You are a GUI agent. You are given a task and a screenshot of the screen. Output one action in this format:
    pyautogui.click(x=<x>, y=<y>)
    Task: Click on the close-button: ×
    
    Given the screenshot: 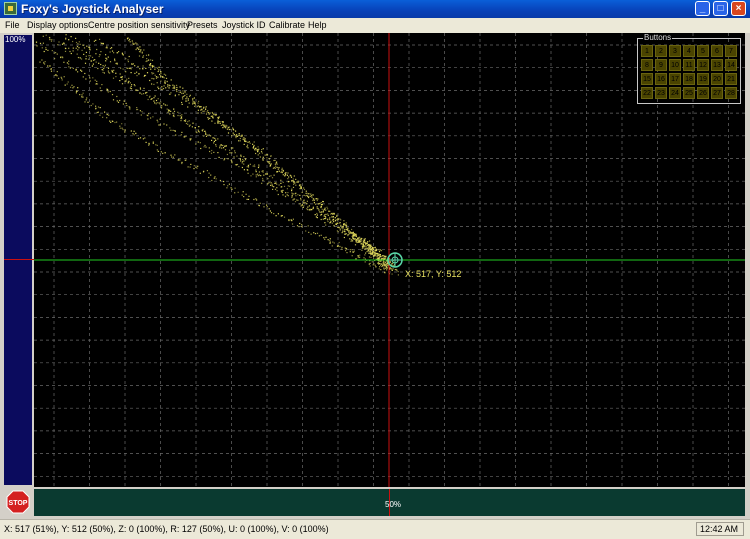 What is the action you would take?
    pyautogui.click(x=738, y=8)
    